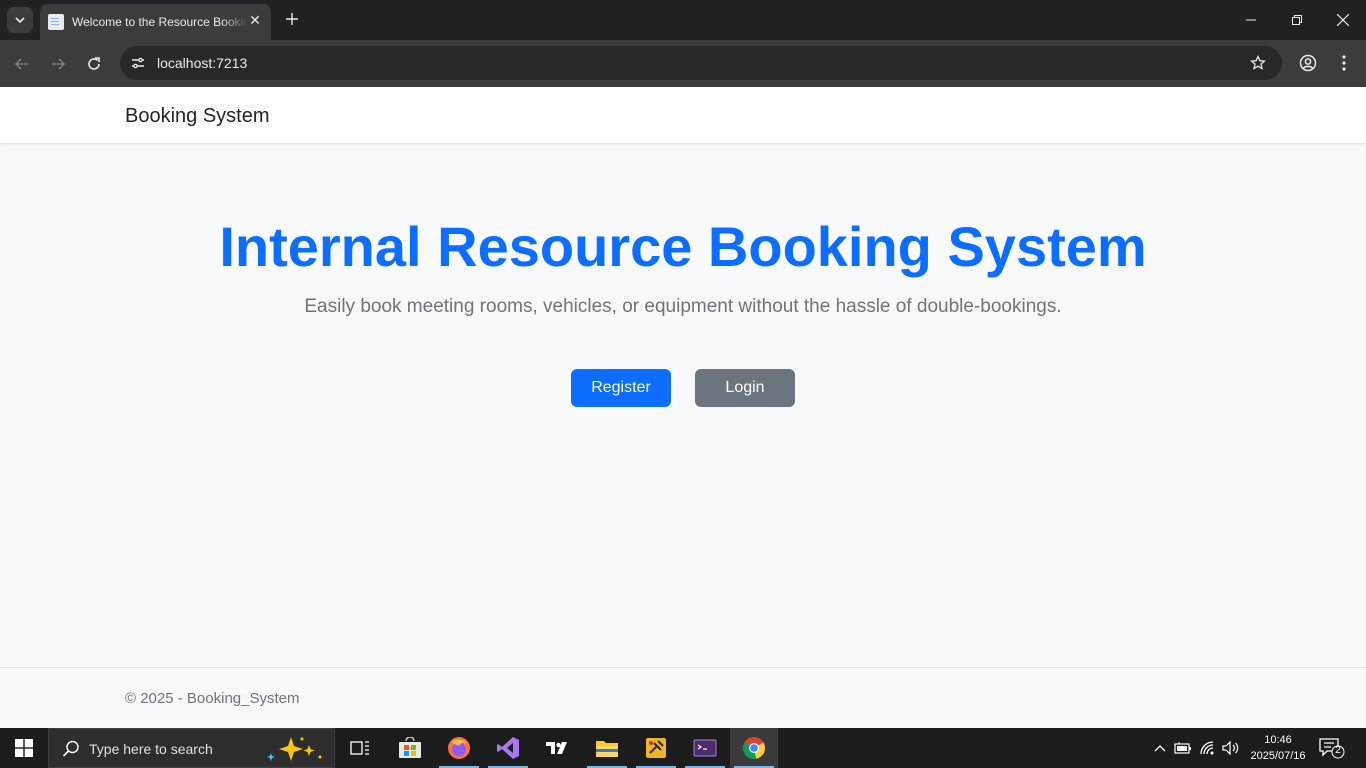 The image size is (1366, 768). I want to click on profile-button, so click(1308, 63).